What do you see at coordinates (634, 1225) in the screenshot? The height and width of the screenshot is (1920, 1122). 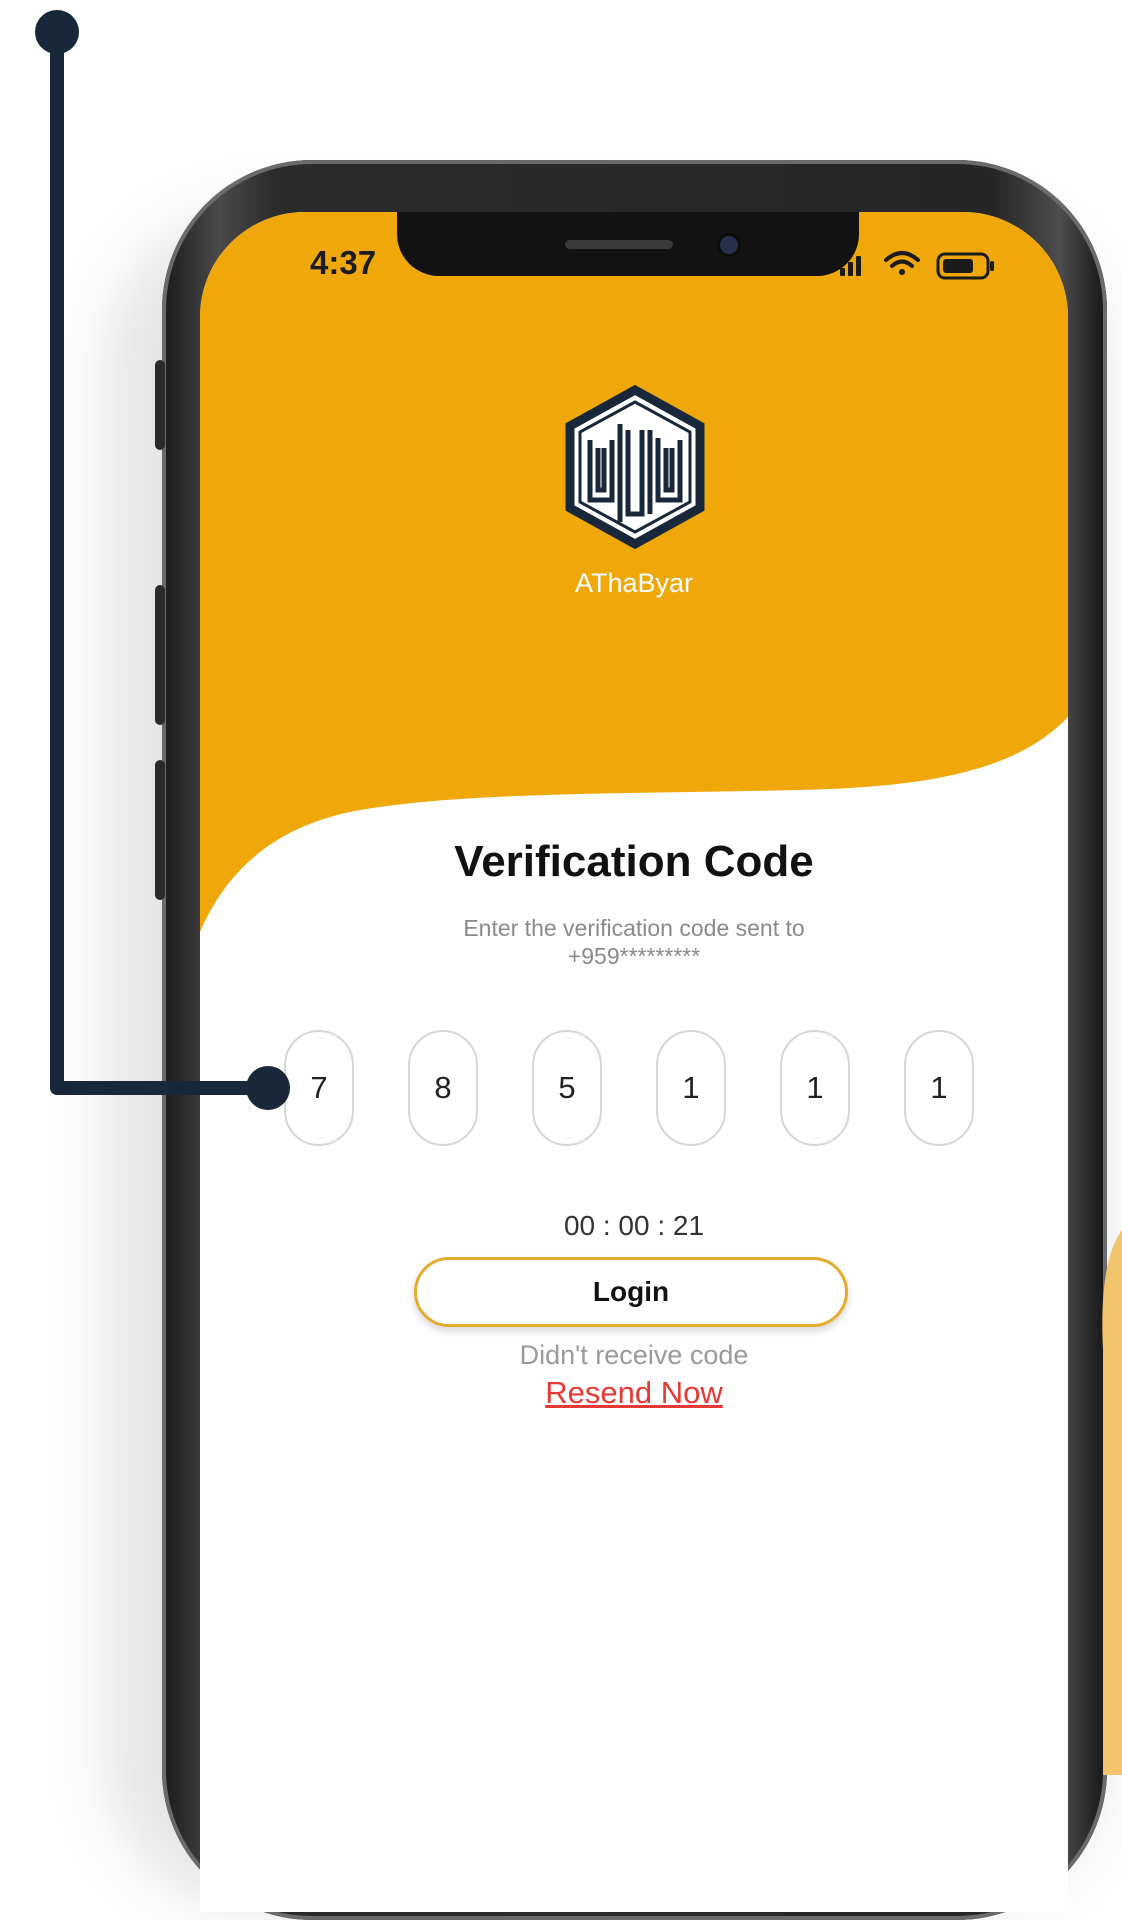 I see `countdown-timer: 00 : 00 : 21` at bounding box center [634, 1225].